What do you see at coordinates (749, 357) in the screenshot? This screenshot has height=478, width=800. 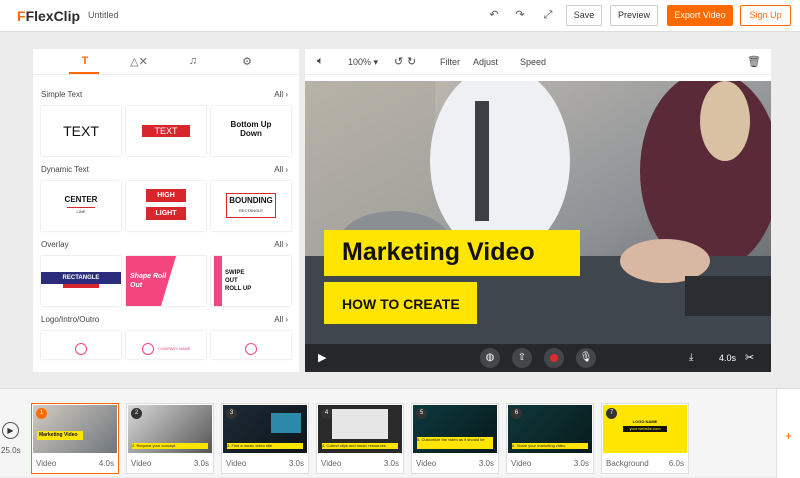 I see `scissors-icon: ✂` at bounding box center [749, 357].